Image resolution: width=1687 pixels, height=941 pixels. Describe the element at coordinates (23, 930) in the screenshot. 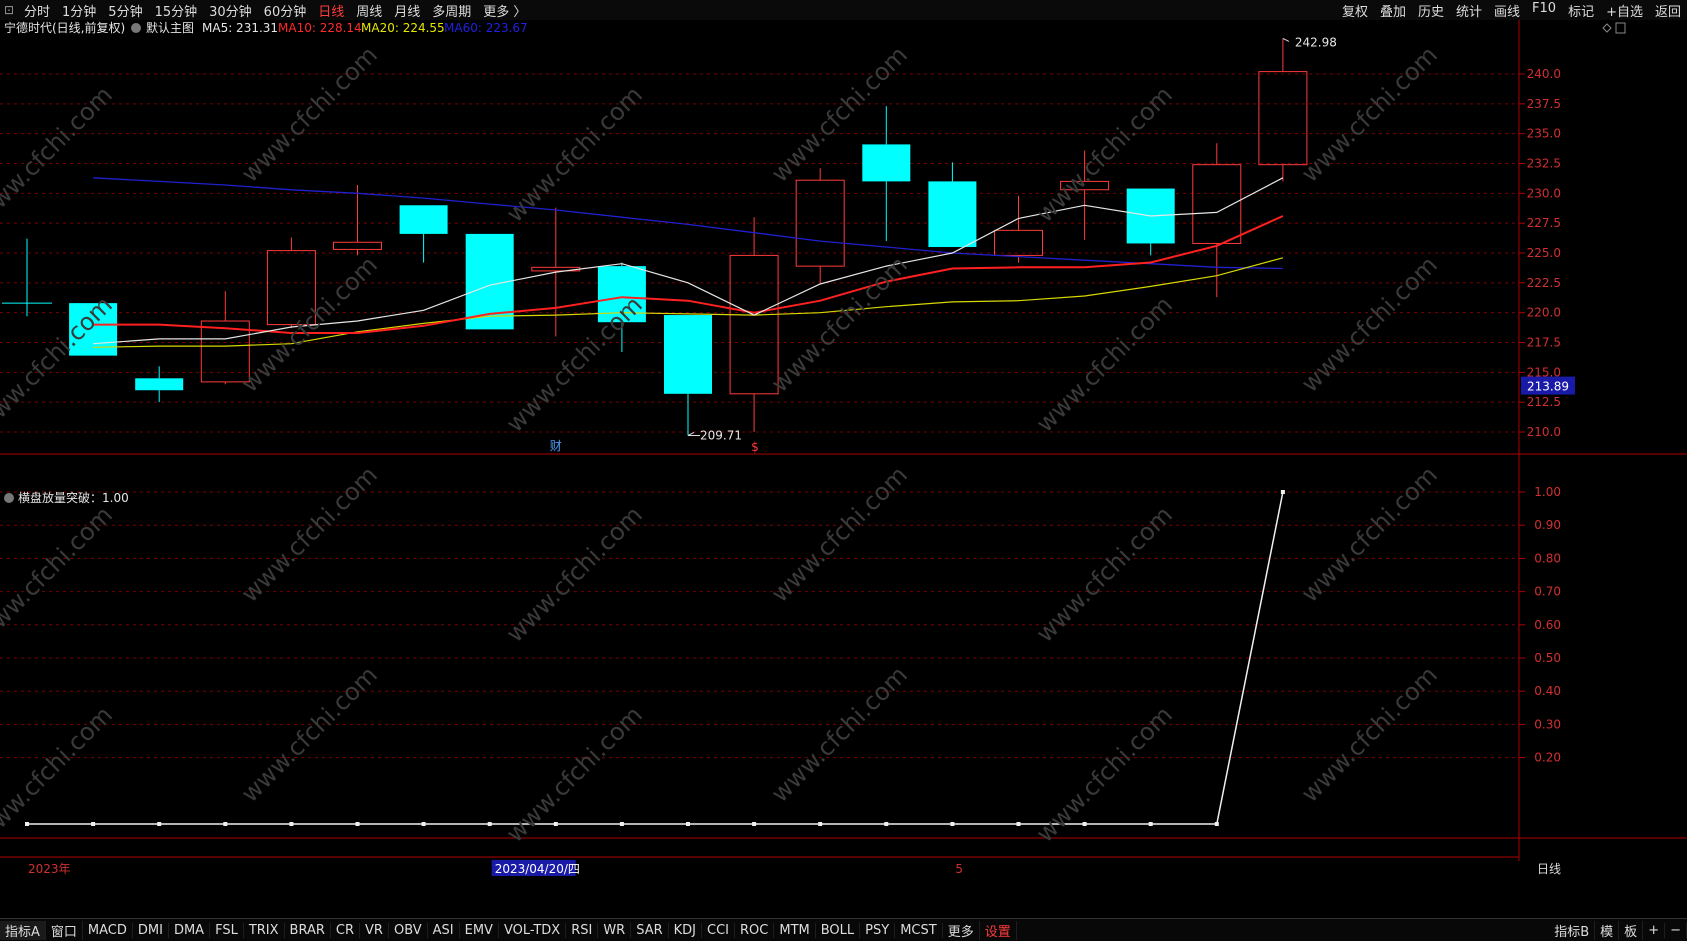

I see `indicator-tab: 指标A` at that location.